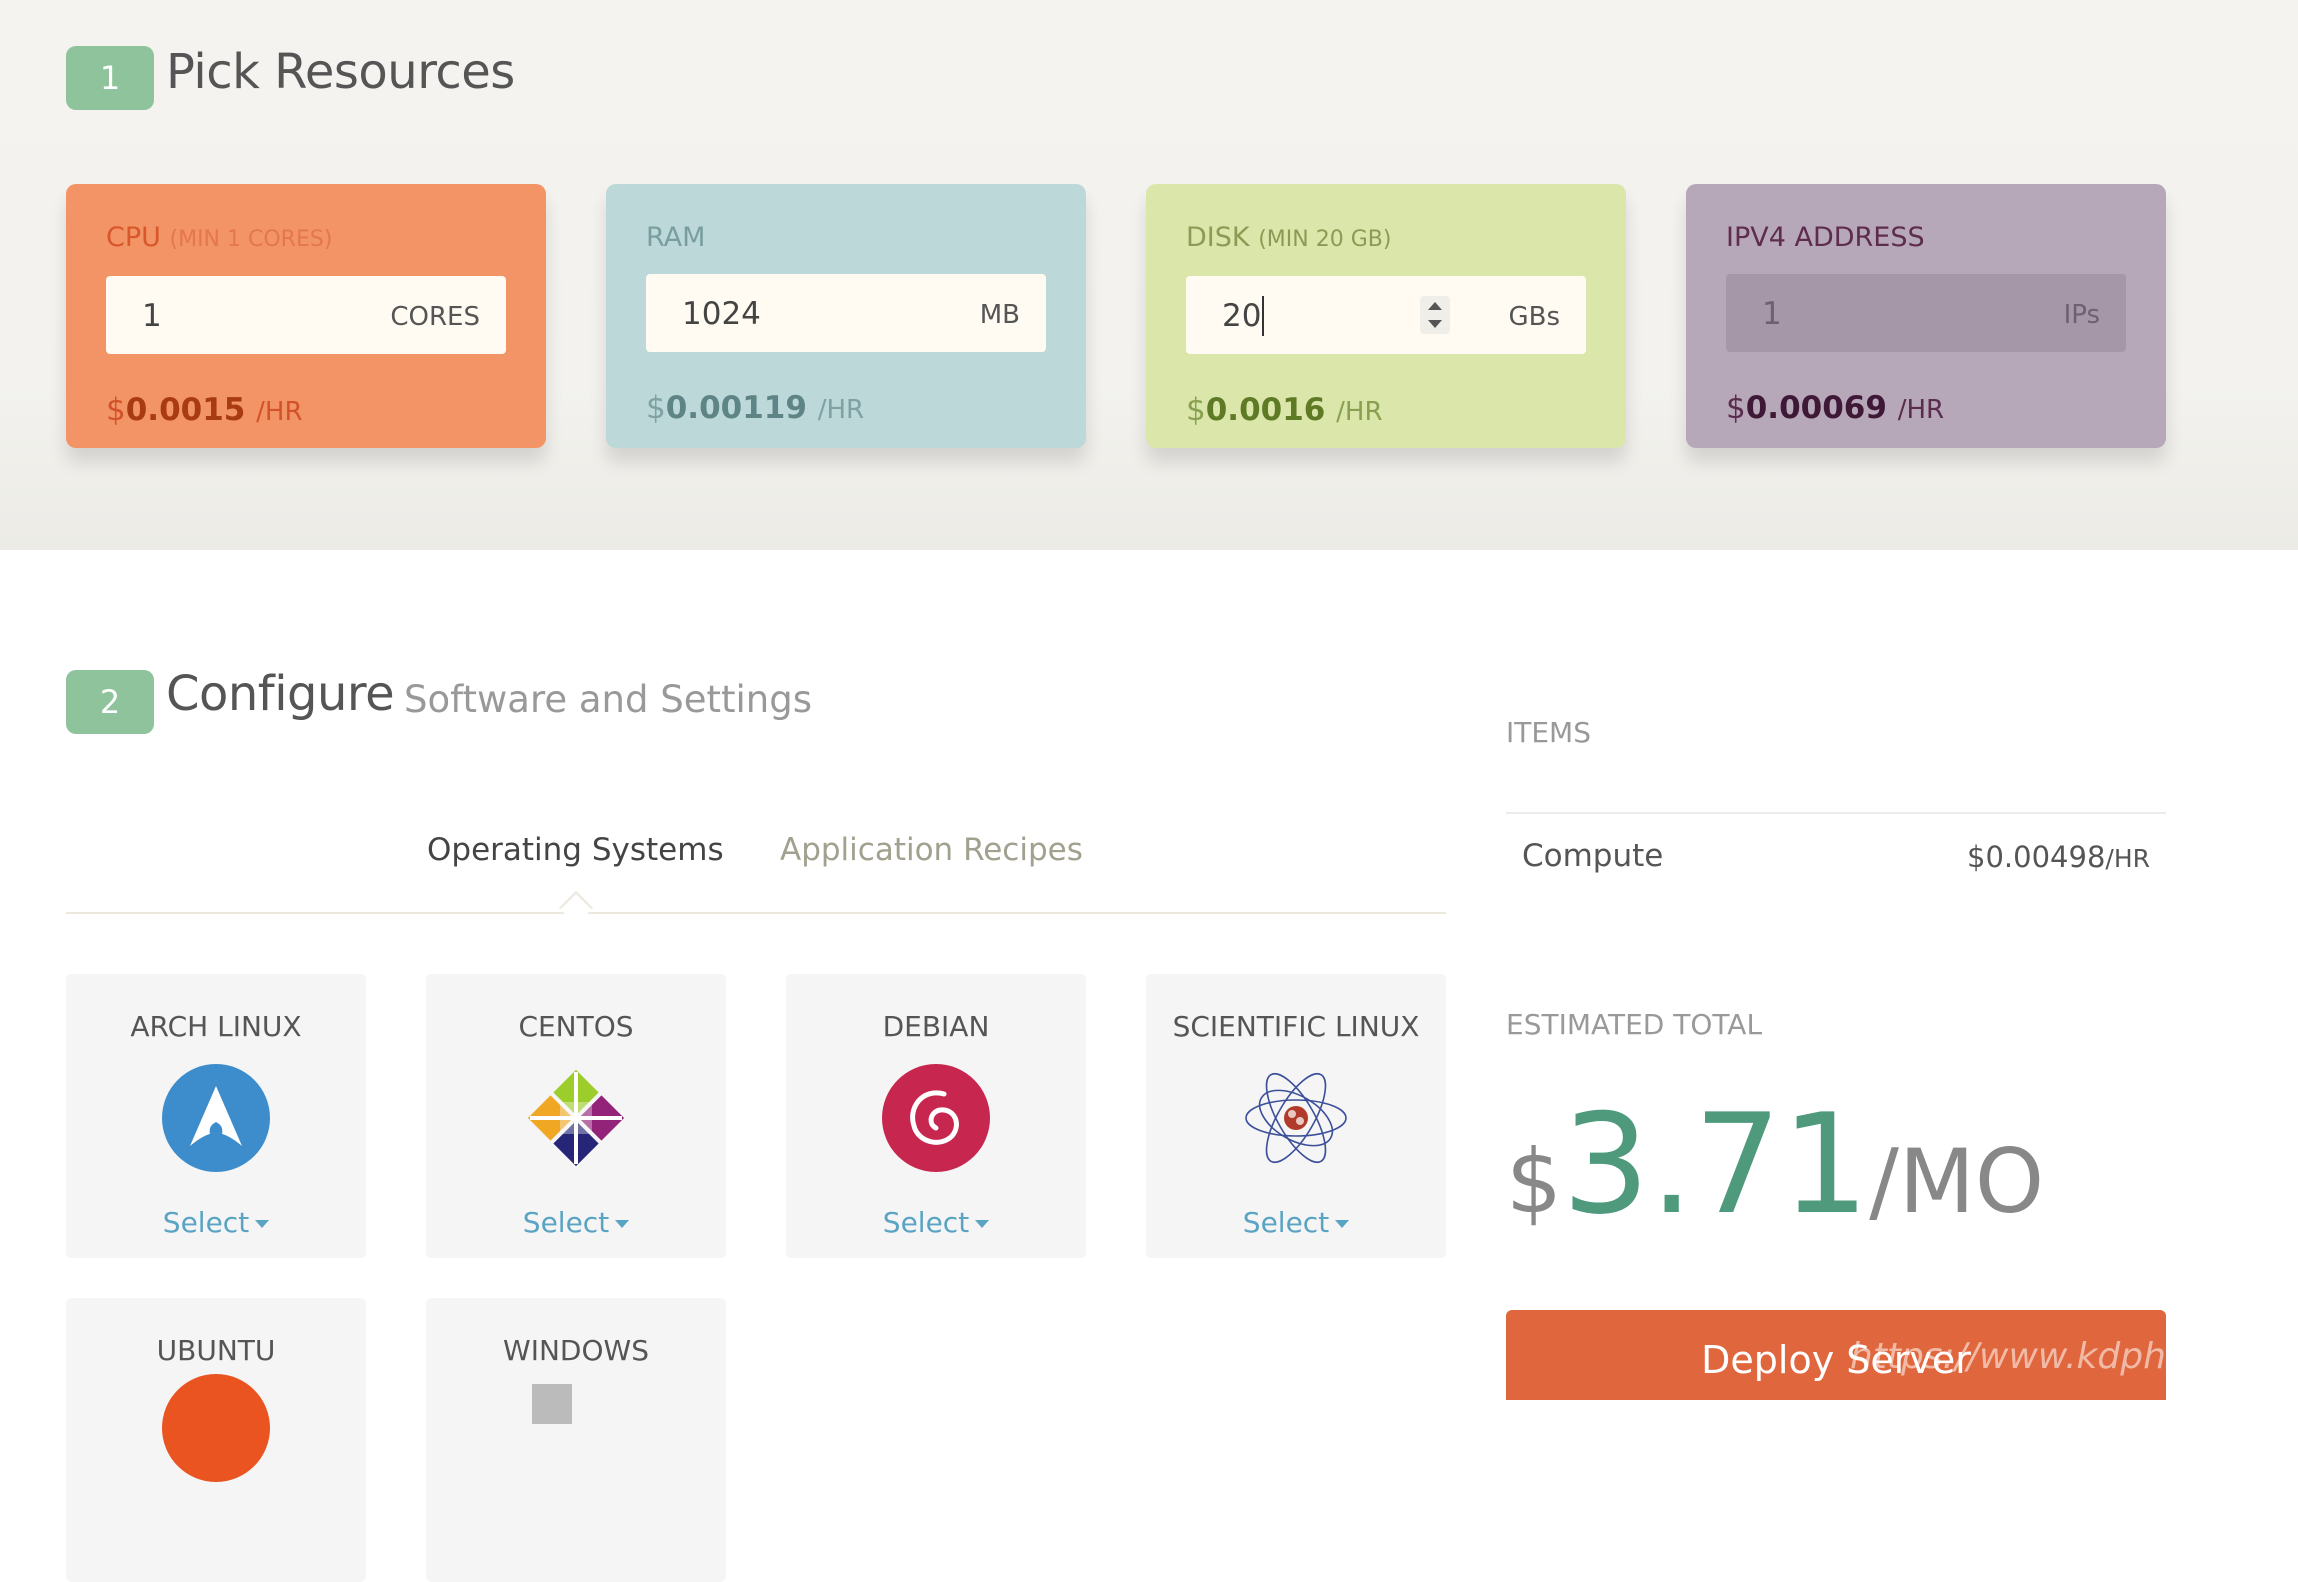 This screenshot has height=1582, width=2298. Describe the element at coordinates (1359, 412) in the screenshot. I see `disk-price-per: /HR` at that location.